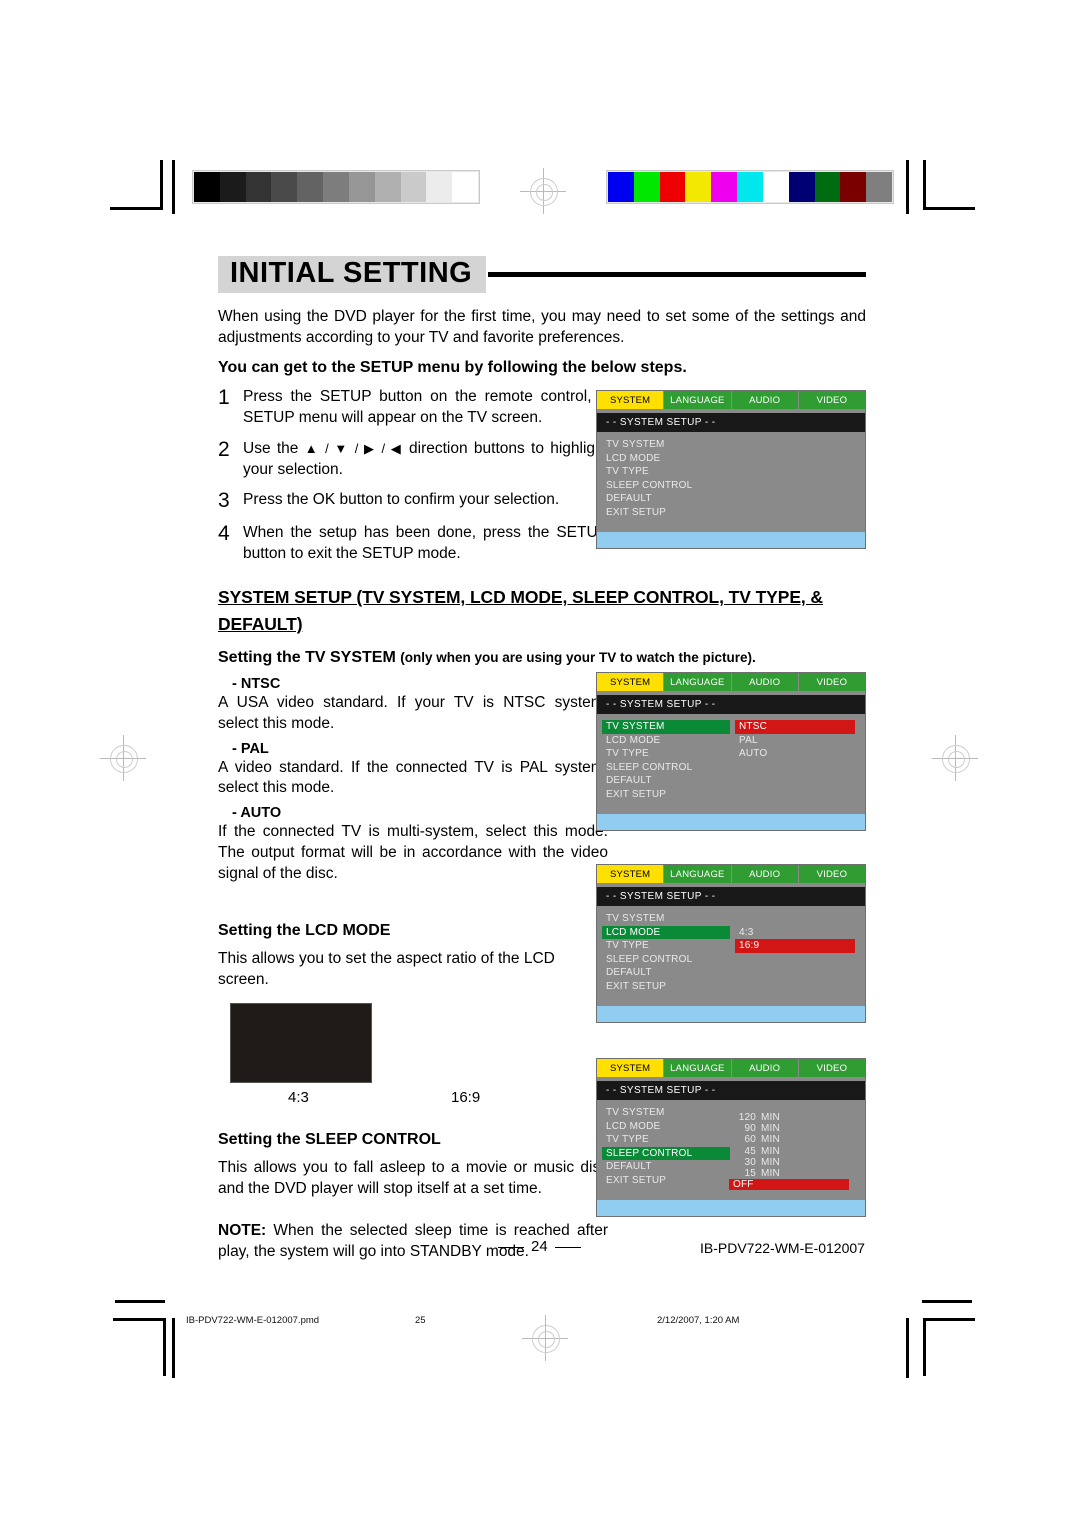 This screenshot has width=1080, height=1526. I want to click on option-label-auto: - AUTO, so click(257, 813).